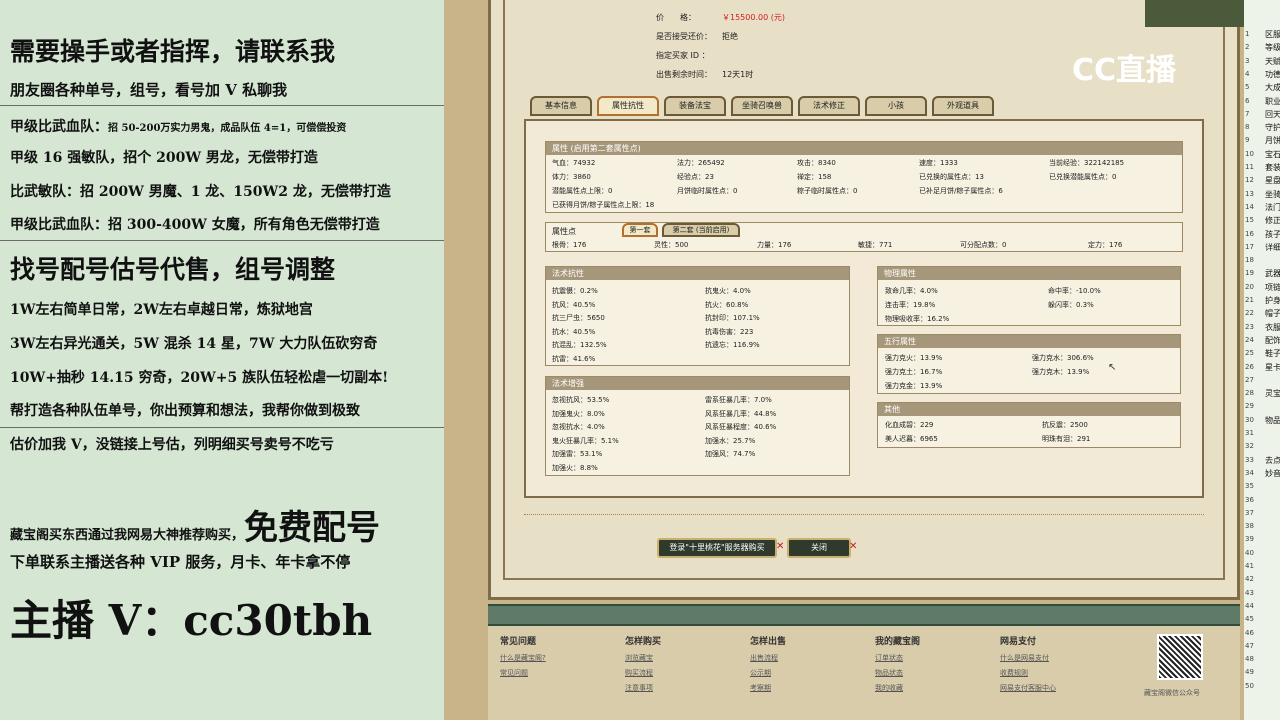 Image resolution: width=1280 pixels, height=720 pixels. I want to click on footer-link: 什么是网易支付, so click(1024, 658).